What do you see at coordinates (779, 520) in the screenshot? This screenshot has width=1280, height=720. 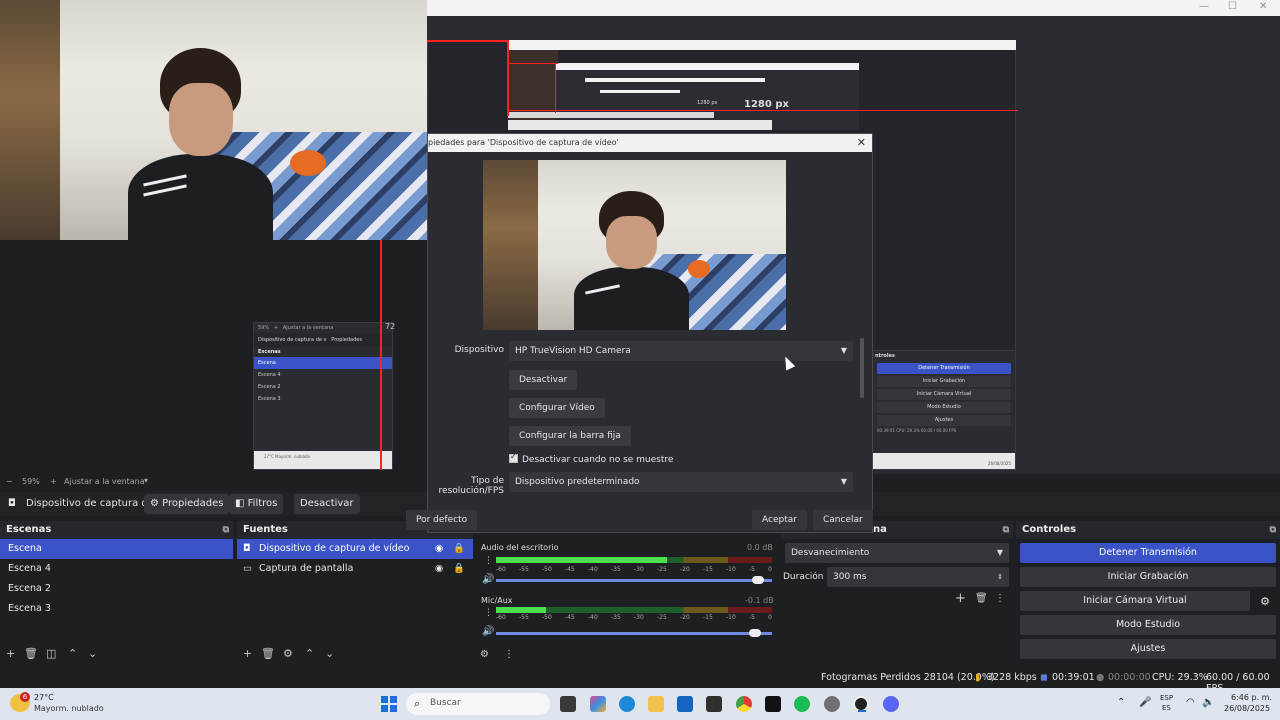 I see `accept-button: Aceptar` at bounding box center [779, 520].